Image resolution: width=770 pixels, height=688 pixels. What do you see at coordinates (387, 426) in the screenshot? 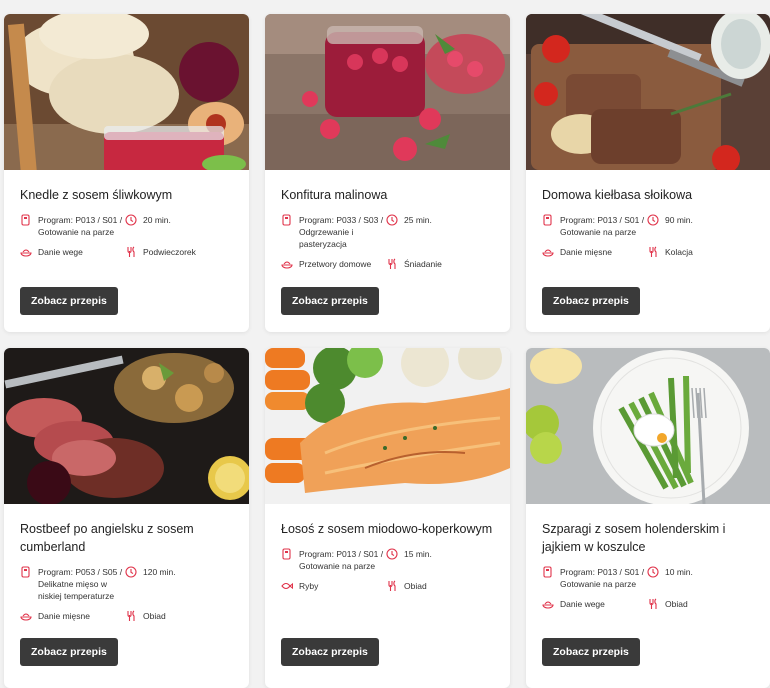
I see `recipe-photo-salmon` at bounding box center [387, 426].